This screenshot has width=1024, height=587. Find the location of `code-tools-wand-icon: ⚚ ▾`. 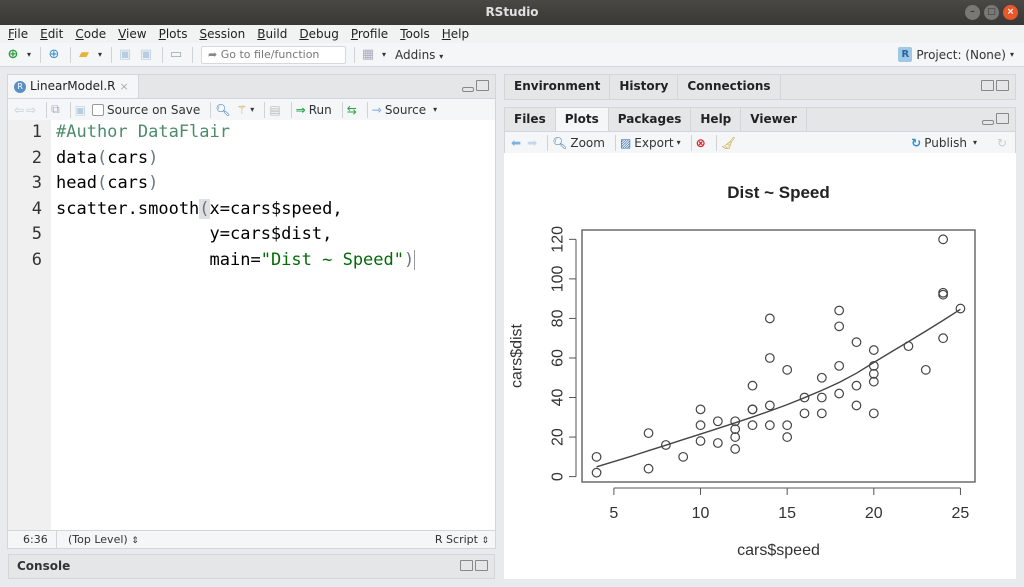

code-tools-wand-icon: ⚚ ▾ is located at coordinates (246, 110).